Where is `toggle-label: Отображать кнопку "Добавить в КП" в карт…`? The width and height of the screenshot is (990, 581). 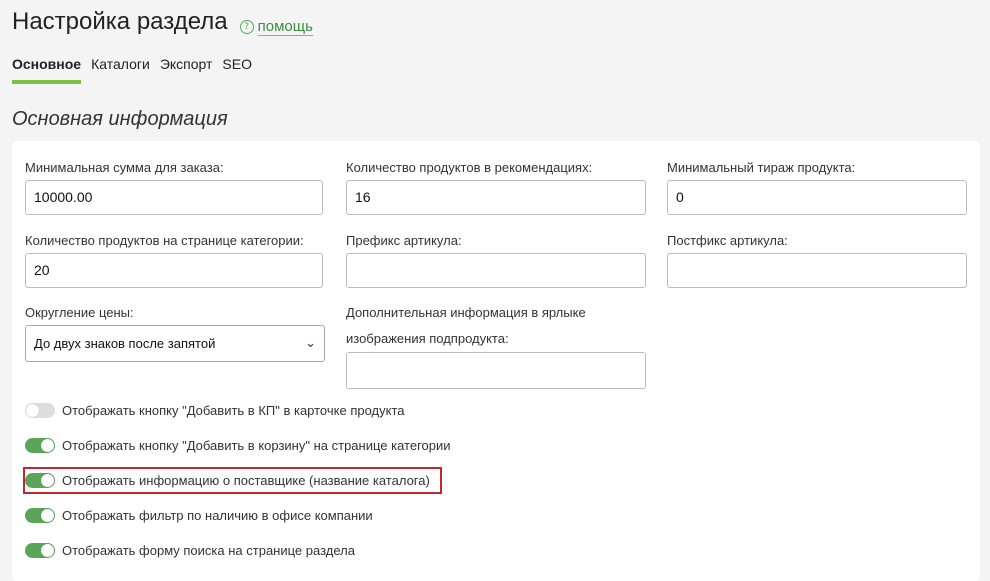 toggle-label: Отображать кнопку "Добавить в КП" в карт… is located at coordinates (233, 410).